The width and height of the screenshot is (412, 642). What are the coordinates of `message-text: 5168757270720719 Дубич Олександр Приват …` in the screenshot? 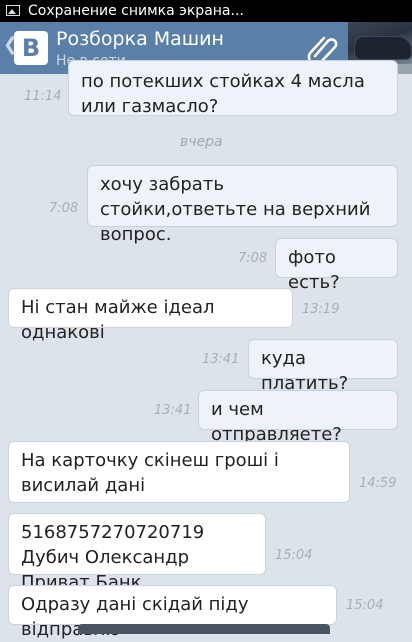 It's located at (113, 557).